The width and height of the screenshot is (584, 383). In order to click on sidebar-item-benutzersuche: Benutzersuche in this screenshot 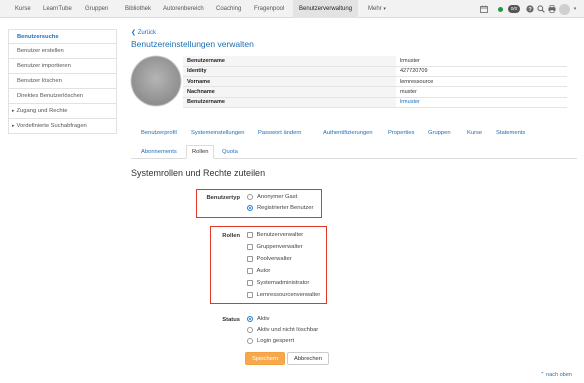, I will do `click(62, 36)`.